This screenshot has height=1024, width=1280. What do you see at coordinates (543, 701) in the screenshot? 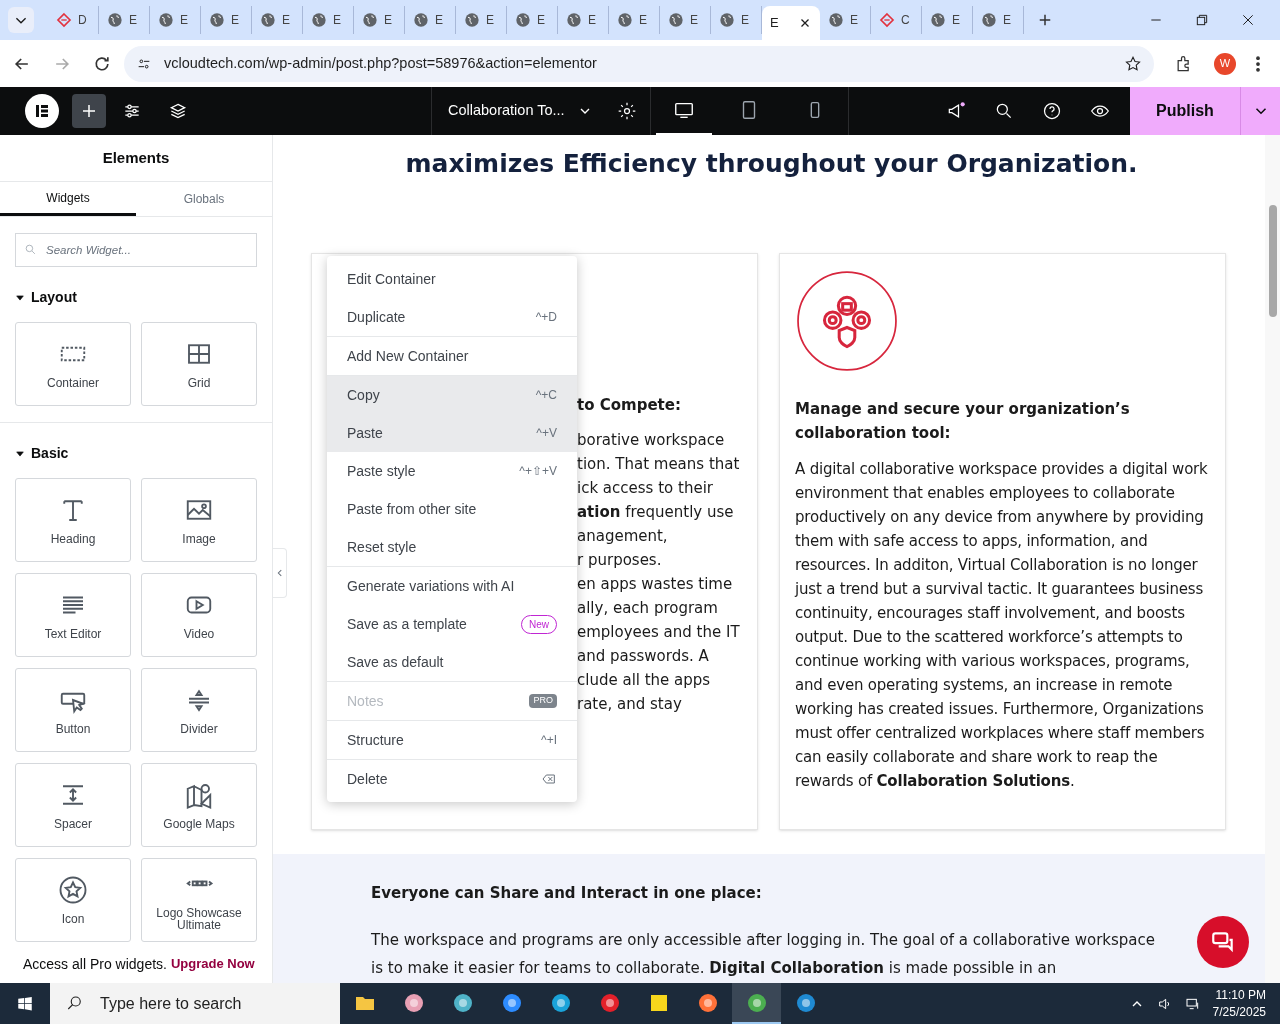
I see `menu-badge: PRO` at bounding box center [543, 701].